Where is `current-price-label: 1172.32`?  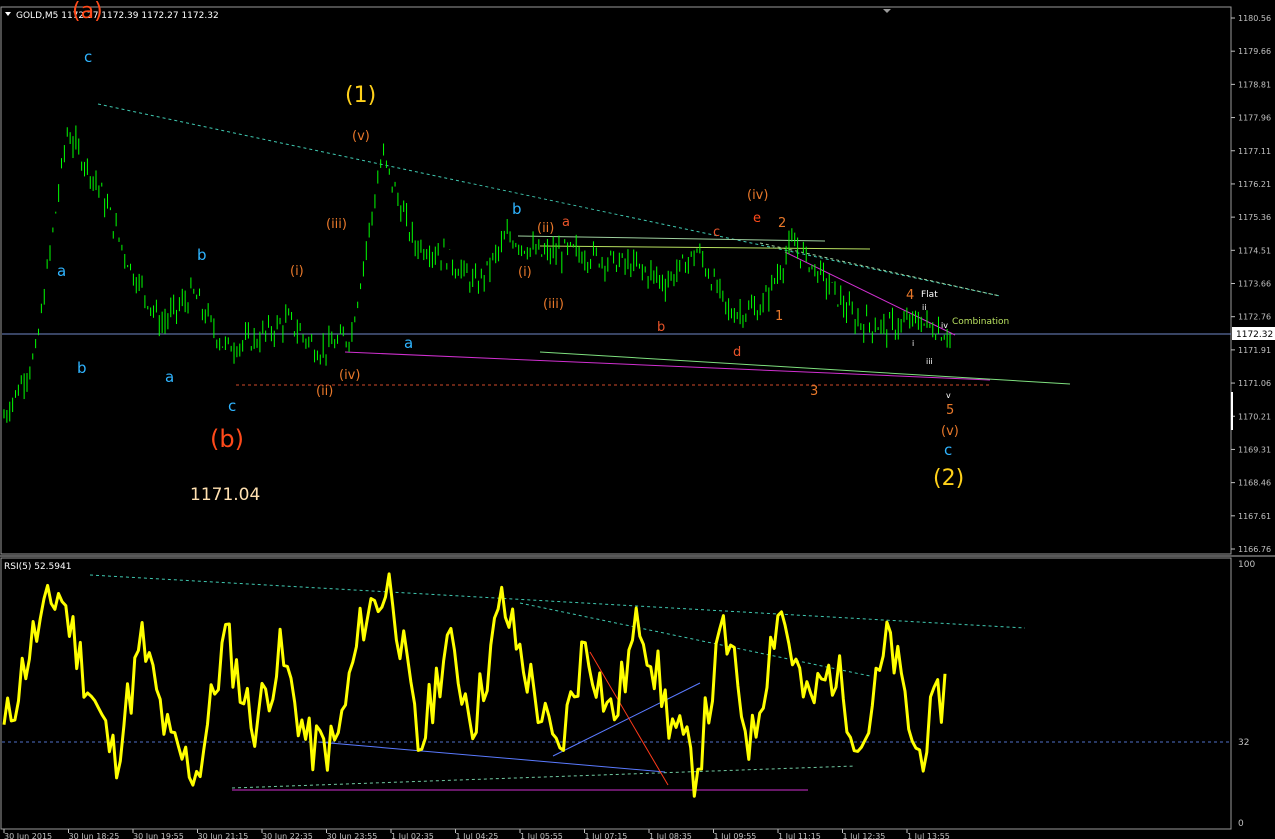 current-price-label: 1172.32 is located at coordinates (1254, 335).